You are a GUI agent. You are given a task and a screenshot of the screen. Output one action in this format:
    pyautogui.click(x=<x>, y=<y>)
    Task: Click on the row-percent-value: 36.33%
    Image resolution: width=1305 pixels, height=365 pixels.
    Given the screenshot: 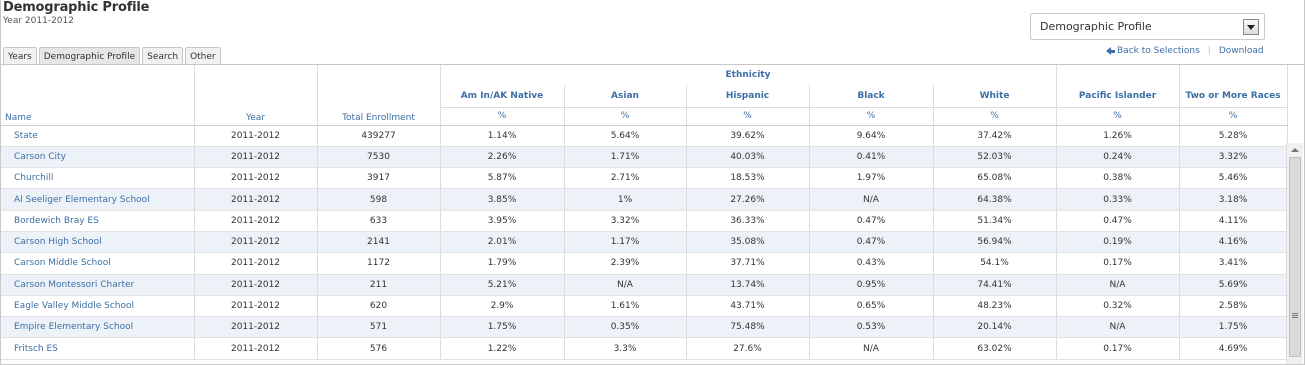 What is the action you would take?
    pyautogui.click(x=748, y=221)
    